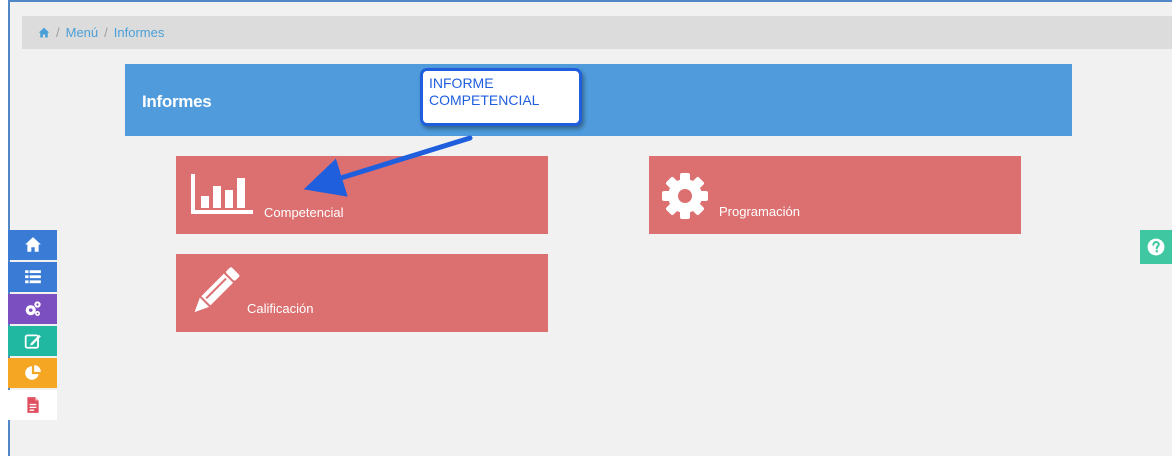 The height and width of the screenshot is (456, 1172). I want to click on side-menu-list, so click(32, 277).